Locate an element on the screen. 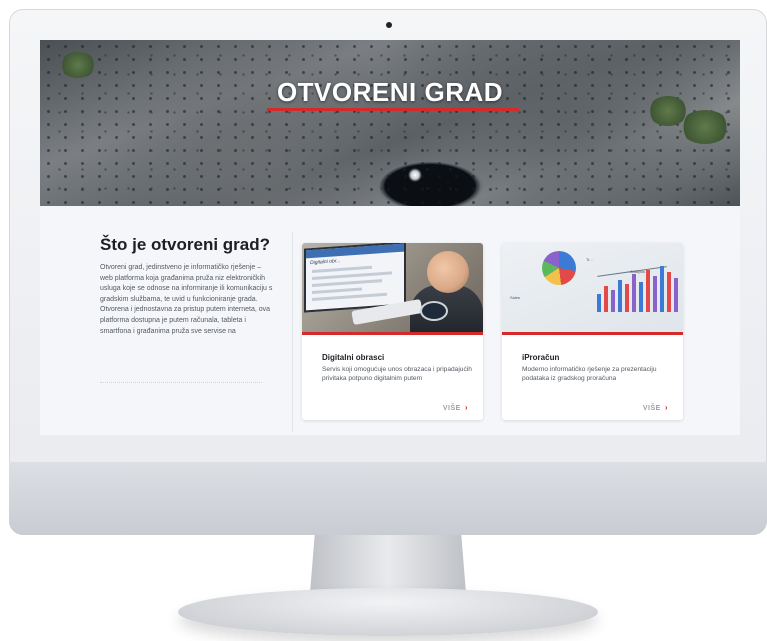  intro-divider is located at coordinates (181, 382).